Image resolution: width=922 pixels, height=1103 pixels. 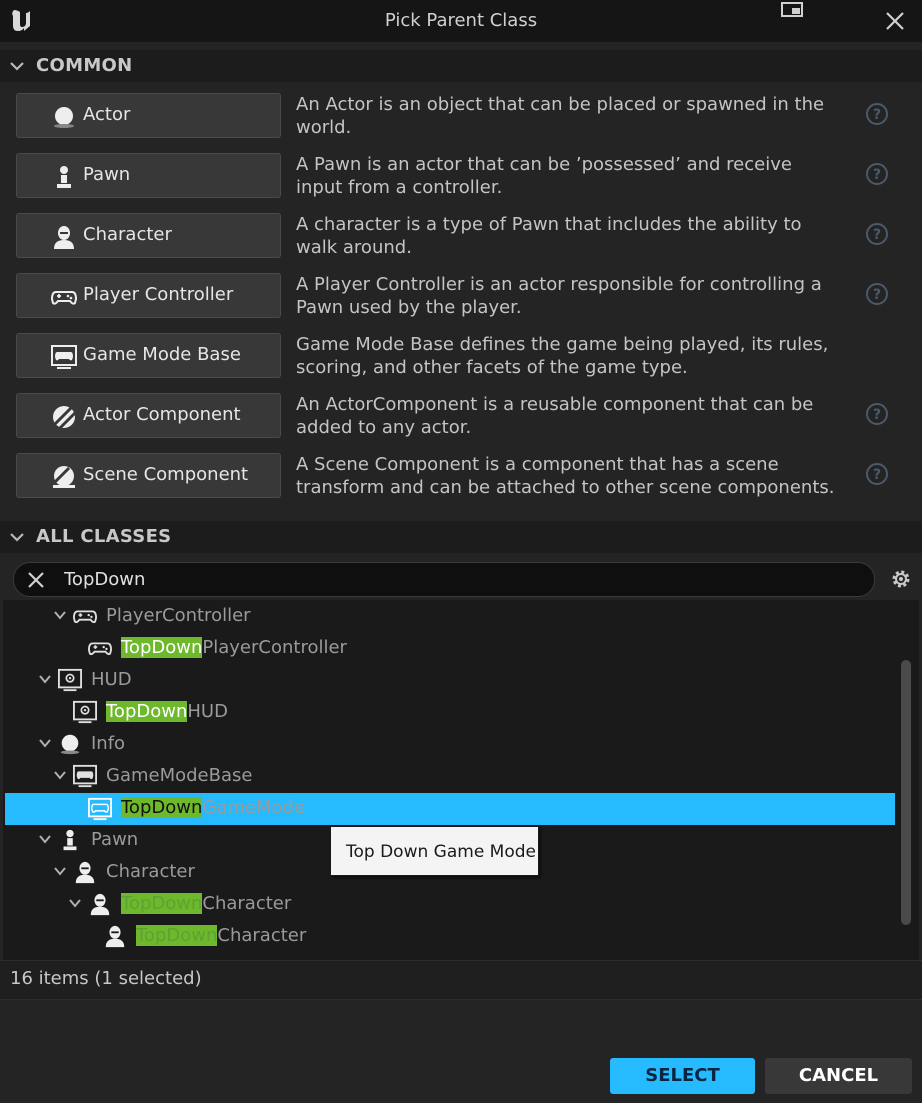 I want to click on tree-row-label: Character, so click(x=150, y=871).